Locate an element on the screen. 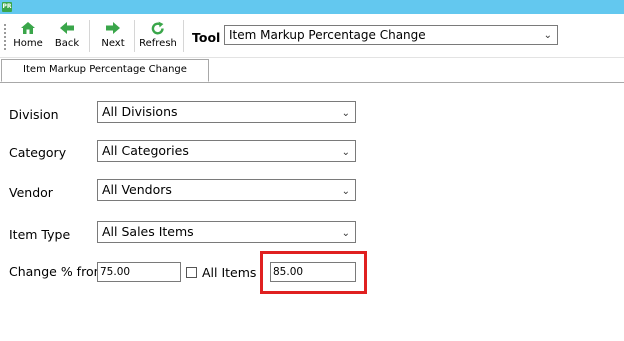 Image resolution: width=624 pixels, height=341 pixels. window-titlebar: PR is located at coordinates (312, 7).